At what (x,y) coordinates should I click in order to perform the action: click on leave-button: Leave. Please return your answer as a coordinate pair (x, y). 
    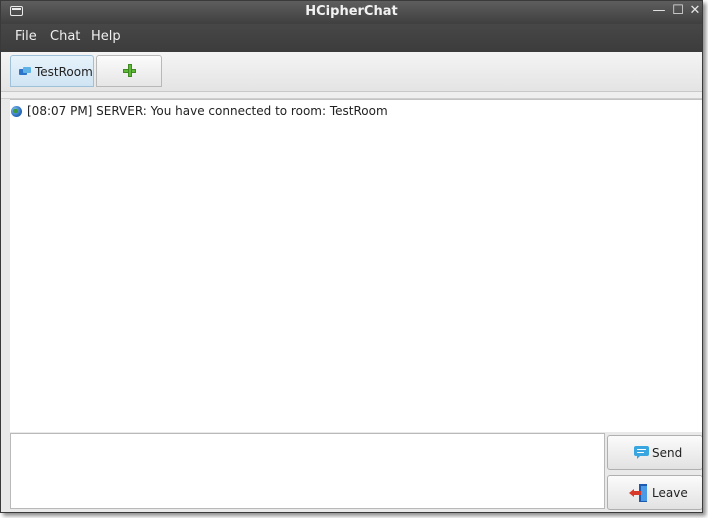
    Looking at the image, I should click on (654, 492).